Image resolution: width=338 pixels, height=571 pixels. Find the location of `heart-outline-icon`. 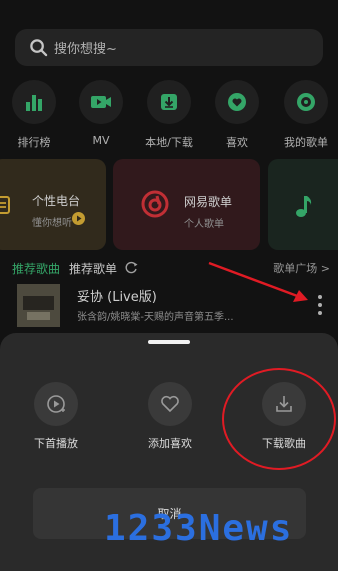

heart-outline-icon is located at coordinates (170, 404).